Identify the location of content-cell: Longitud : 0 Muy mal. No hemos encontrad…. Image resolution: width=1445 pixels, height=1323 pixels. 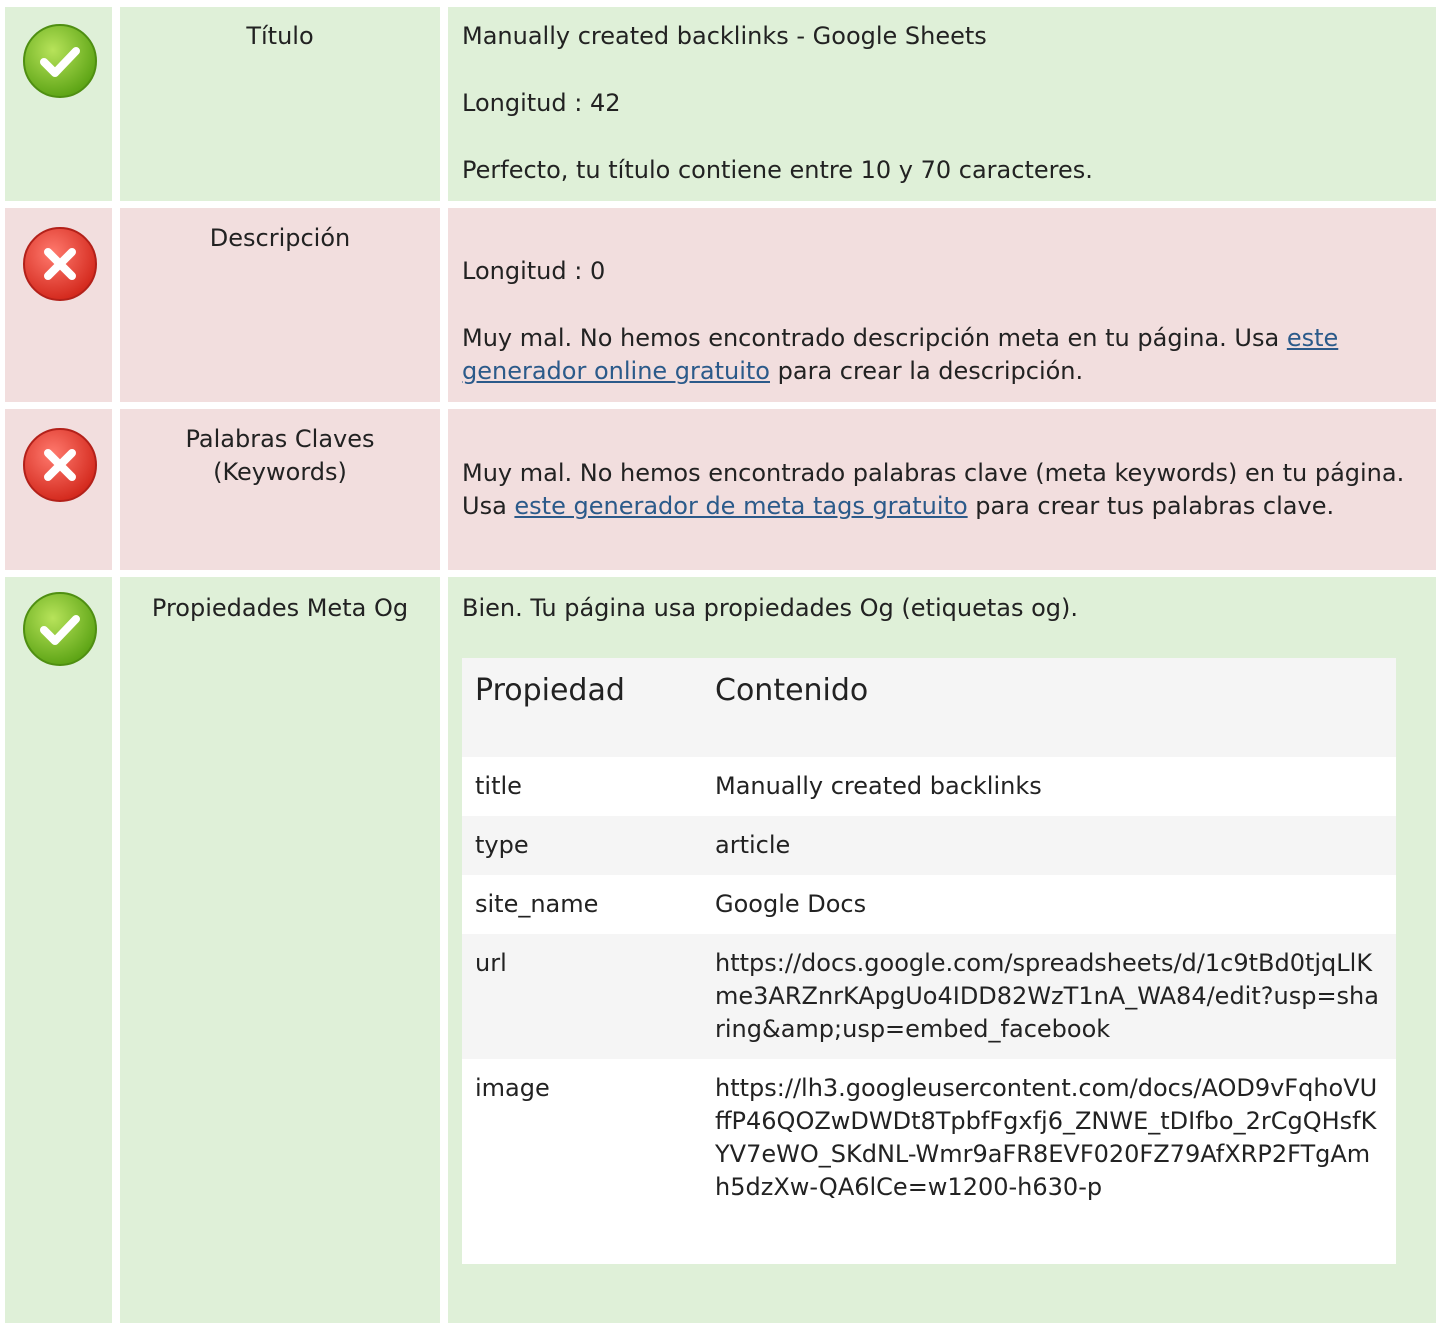
(942, 305).